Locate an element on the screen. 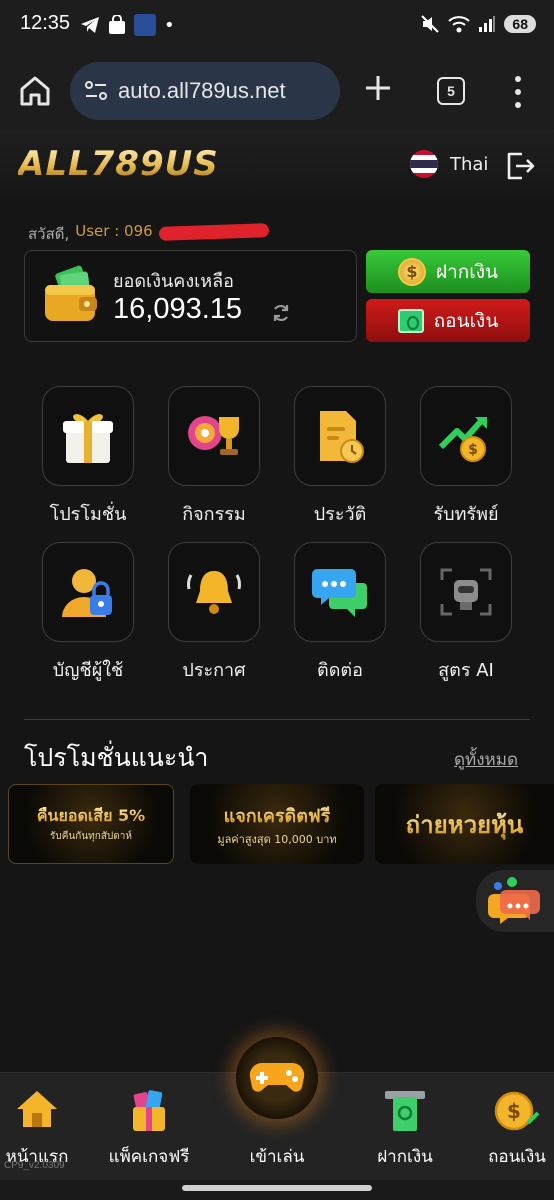 The height and width of the screenshot is (1200, 554). gift-box-icon is located at coordinates (149, 1110).